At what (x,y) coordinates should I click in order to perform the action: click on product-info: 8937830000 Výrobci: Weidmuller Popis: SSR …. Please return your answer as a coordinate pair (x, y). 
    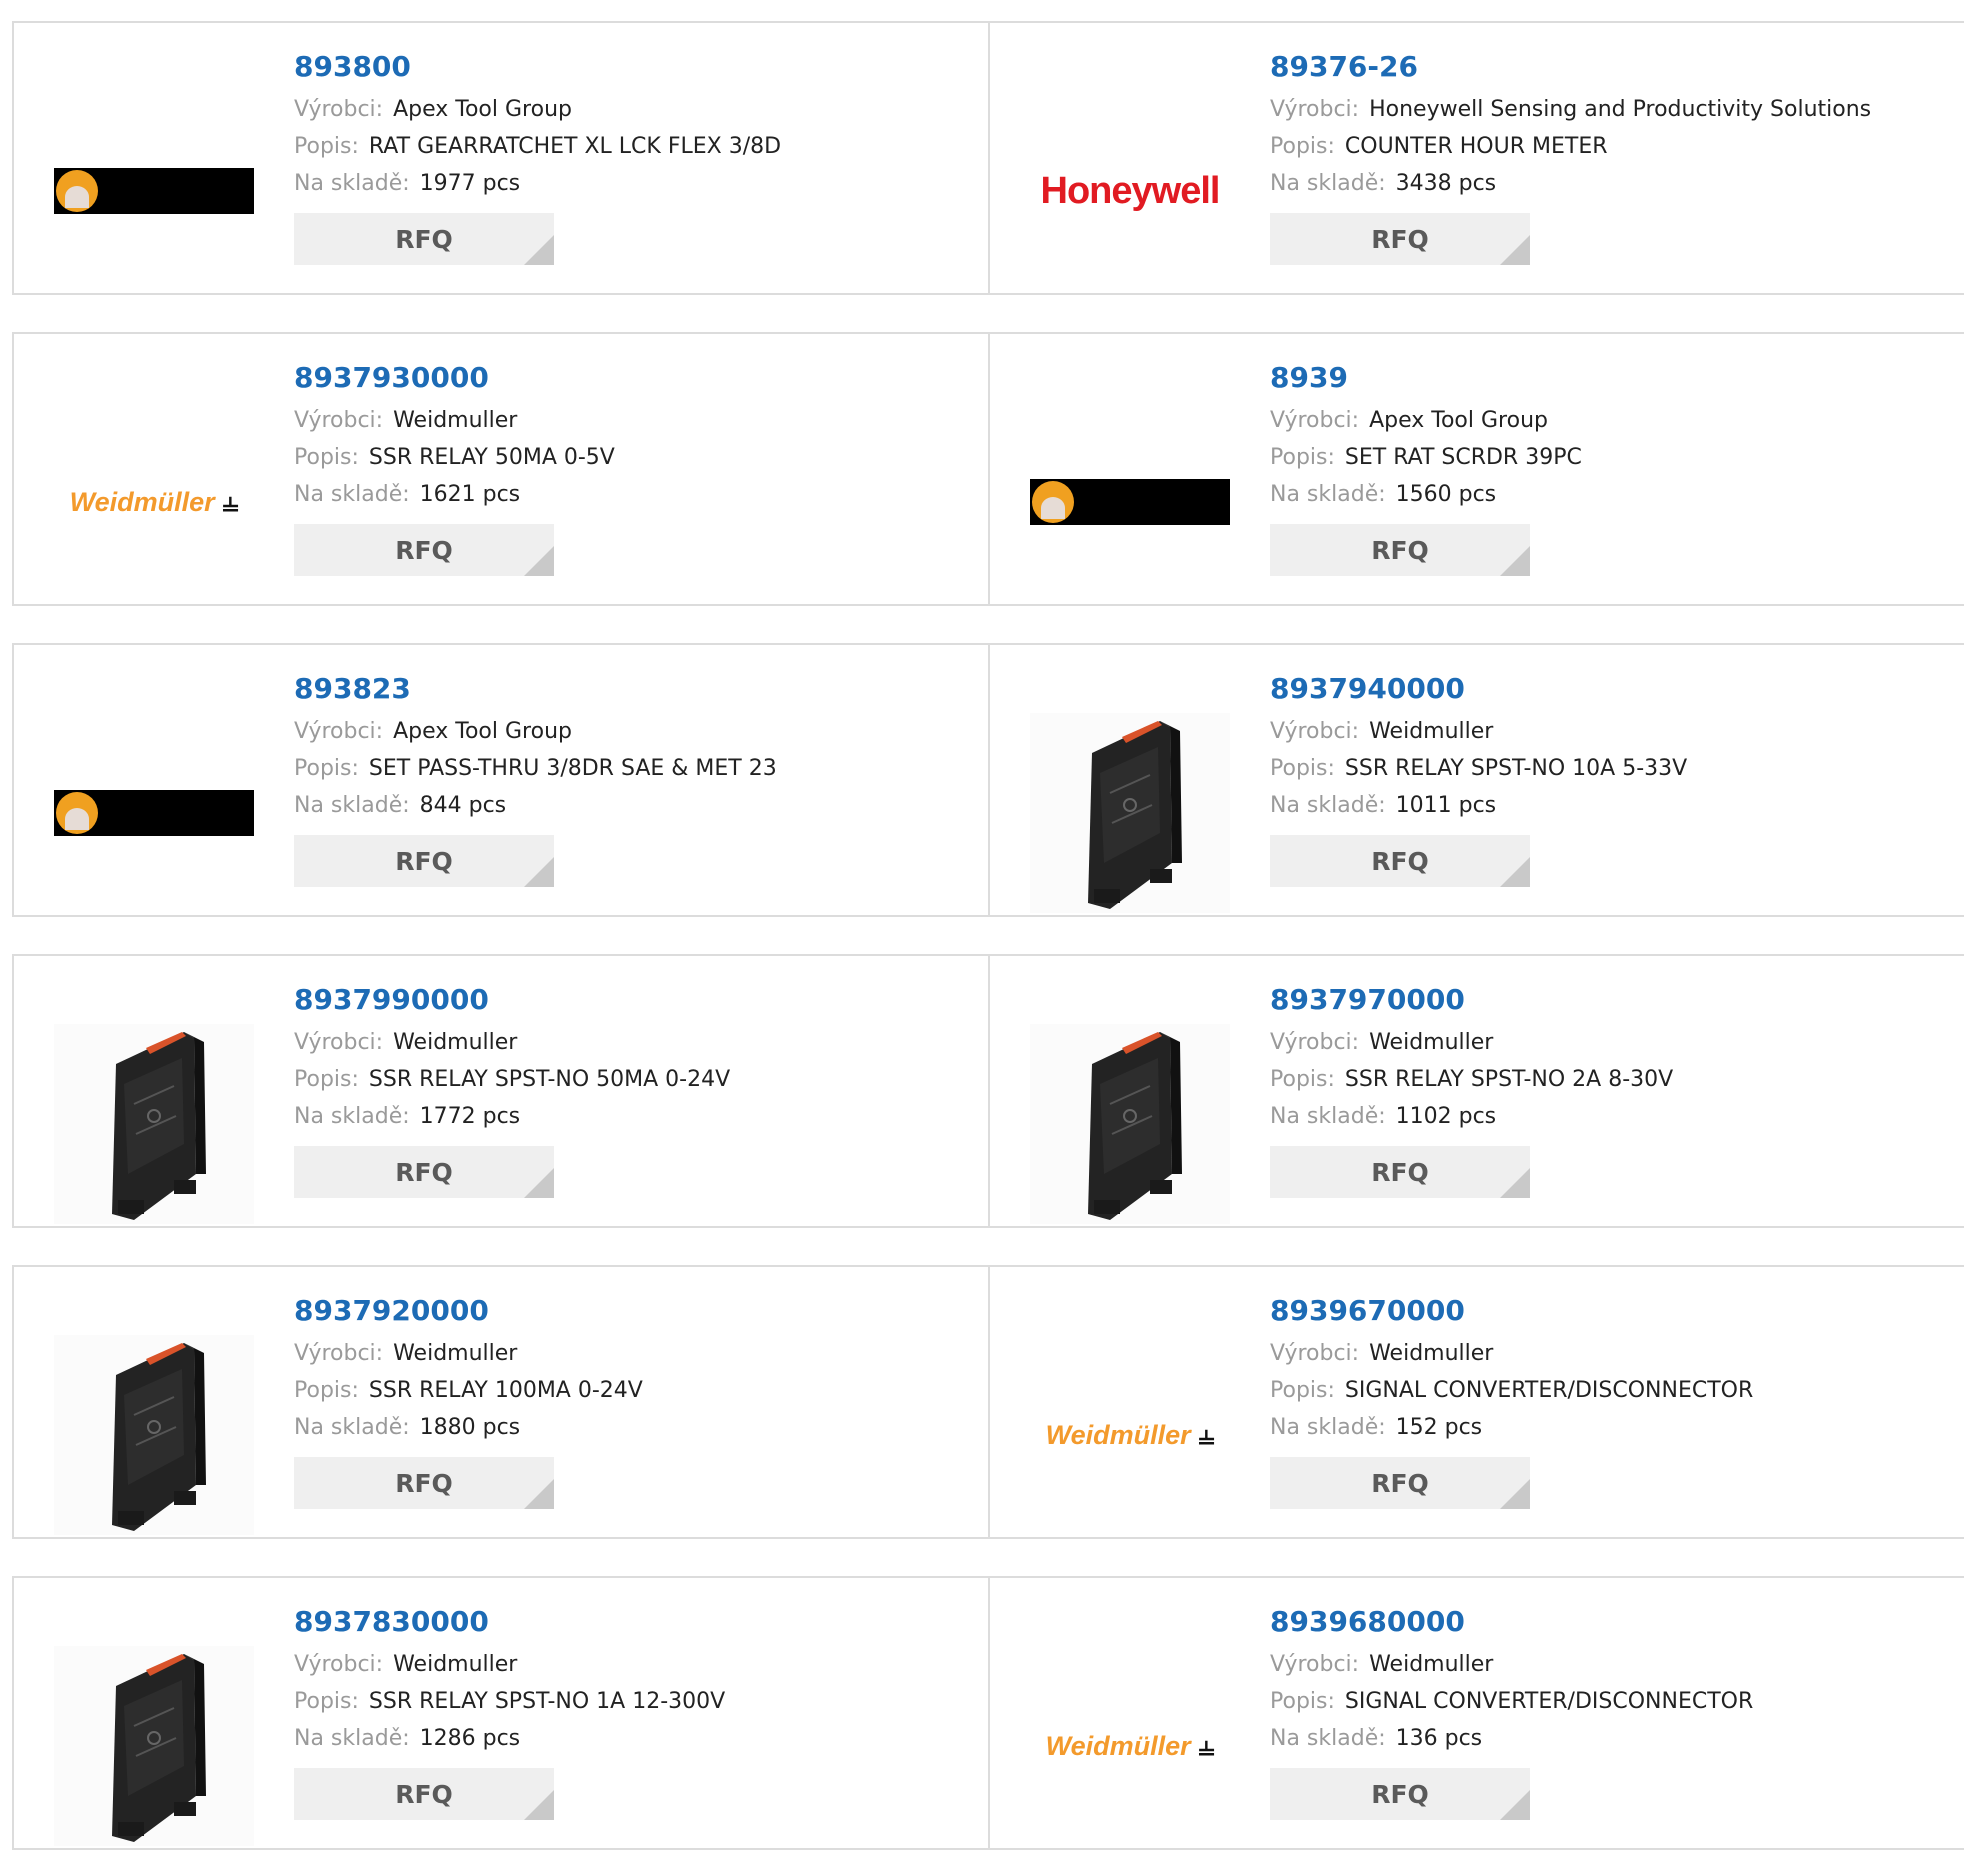
    Looking at the image, I should click on (509, 1712).